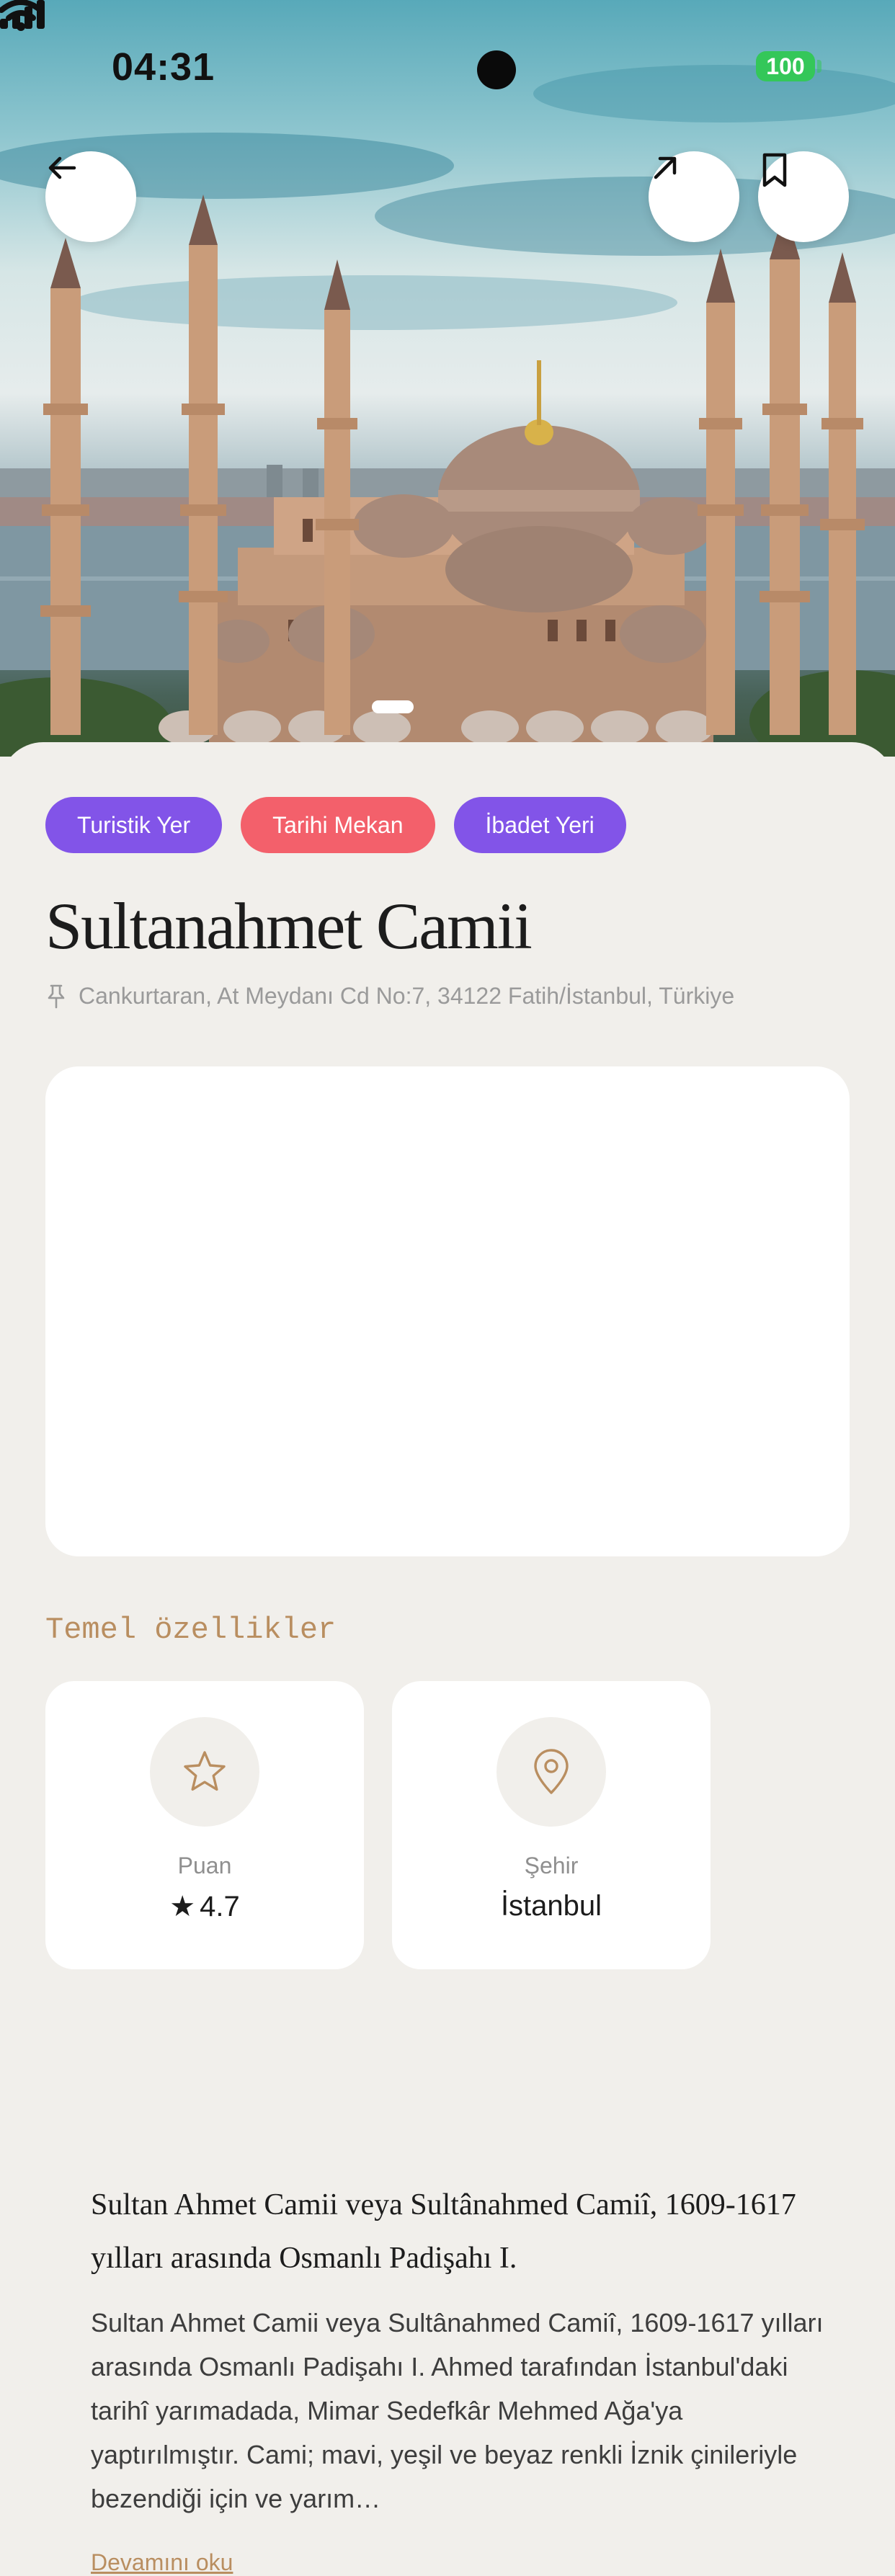 This screenshot has width=895, height=2576. I want to click on wifi-icon, so click(21, 15).